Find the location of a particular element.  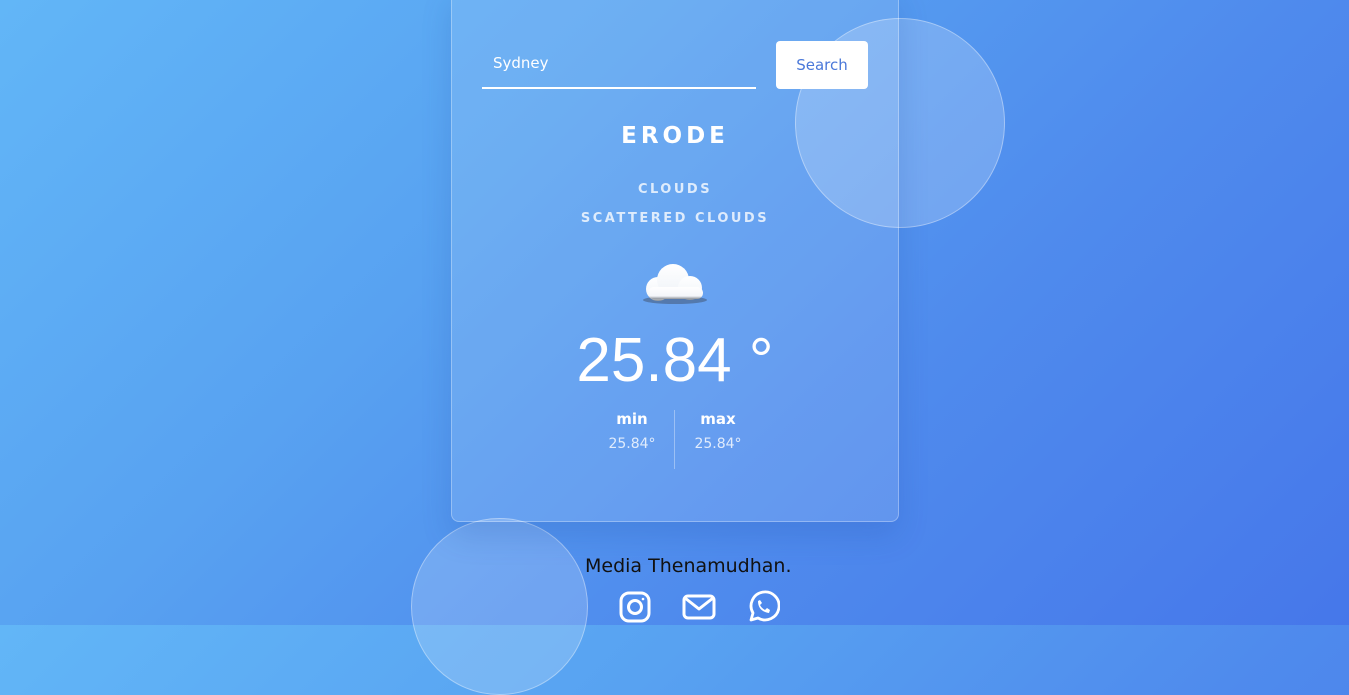

temperature: 25.84 ° is located at coordinates (675, 360).